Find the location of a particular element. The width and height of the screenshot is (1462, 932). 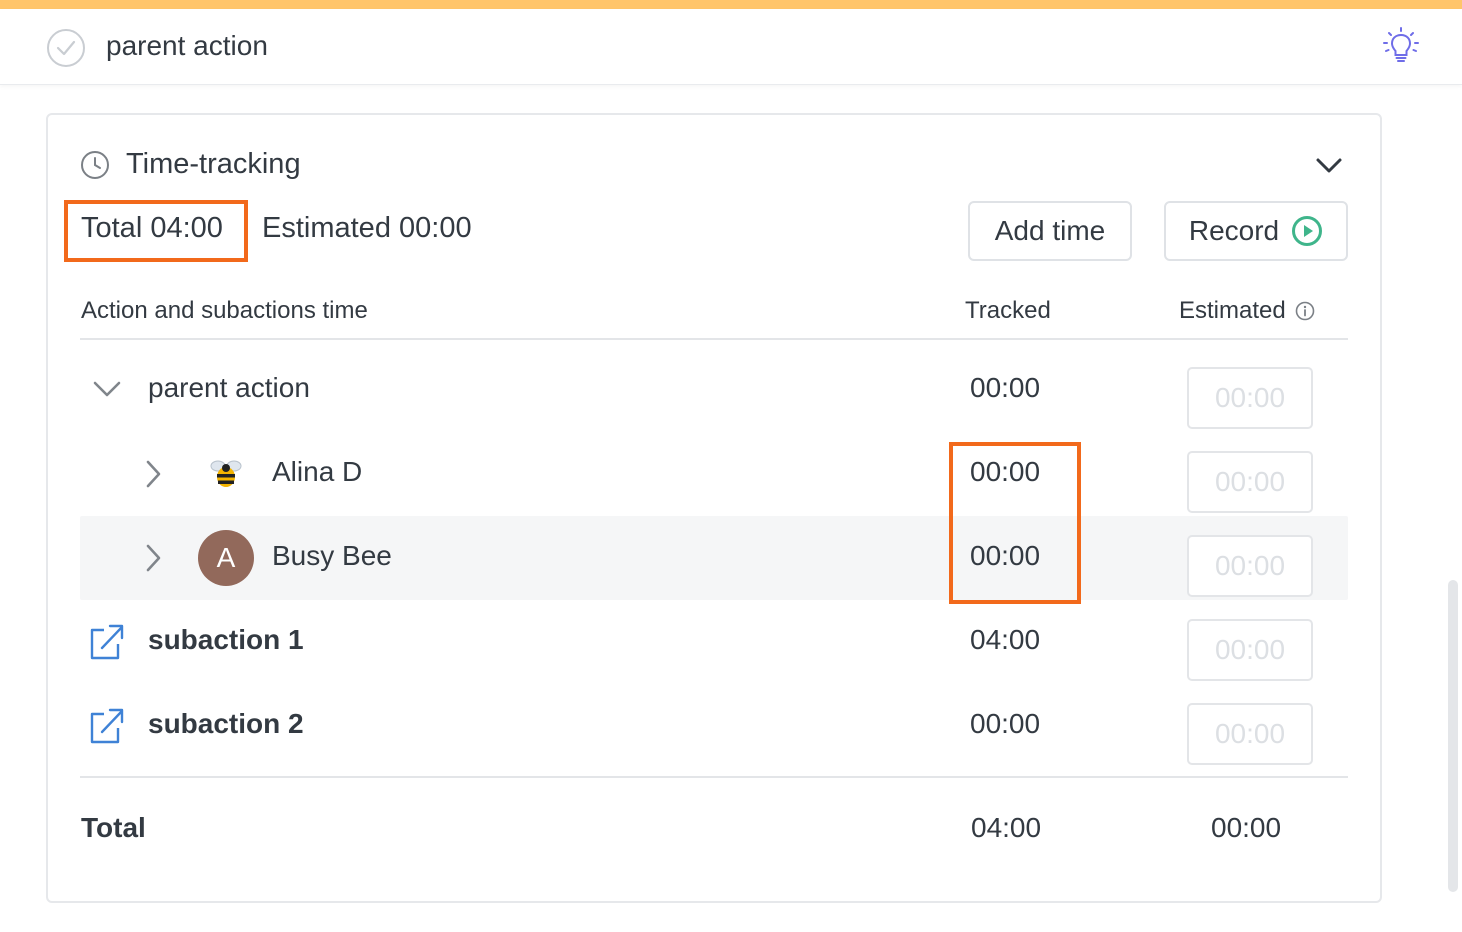

header-divider is located at coordinates (714, 339).